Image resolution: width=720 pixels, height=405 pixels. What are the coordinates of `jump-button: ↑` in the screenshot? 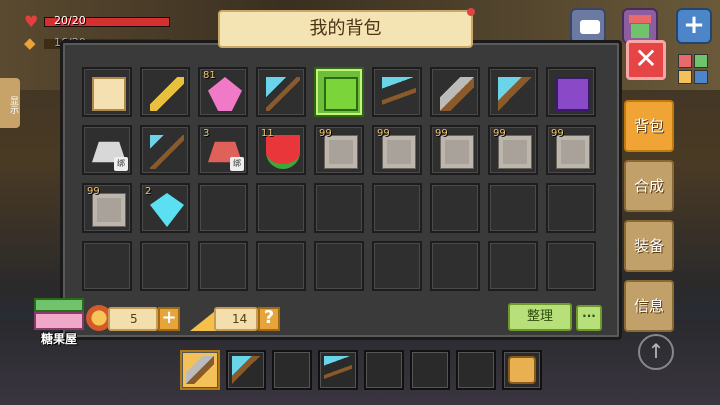 It's located at (656, 352).